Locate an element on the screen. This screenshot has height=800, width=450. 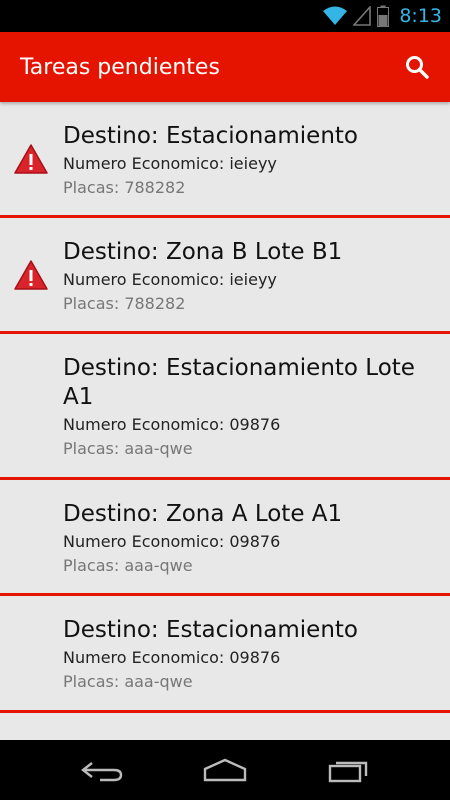
task-destination: Destino: Estacionamiento Lote A1 is located at coordinates (239, 382).